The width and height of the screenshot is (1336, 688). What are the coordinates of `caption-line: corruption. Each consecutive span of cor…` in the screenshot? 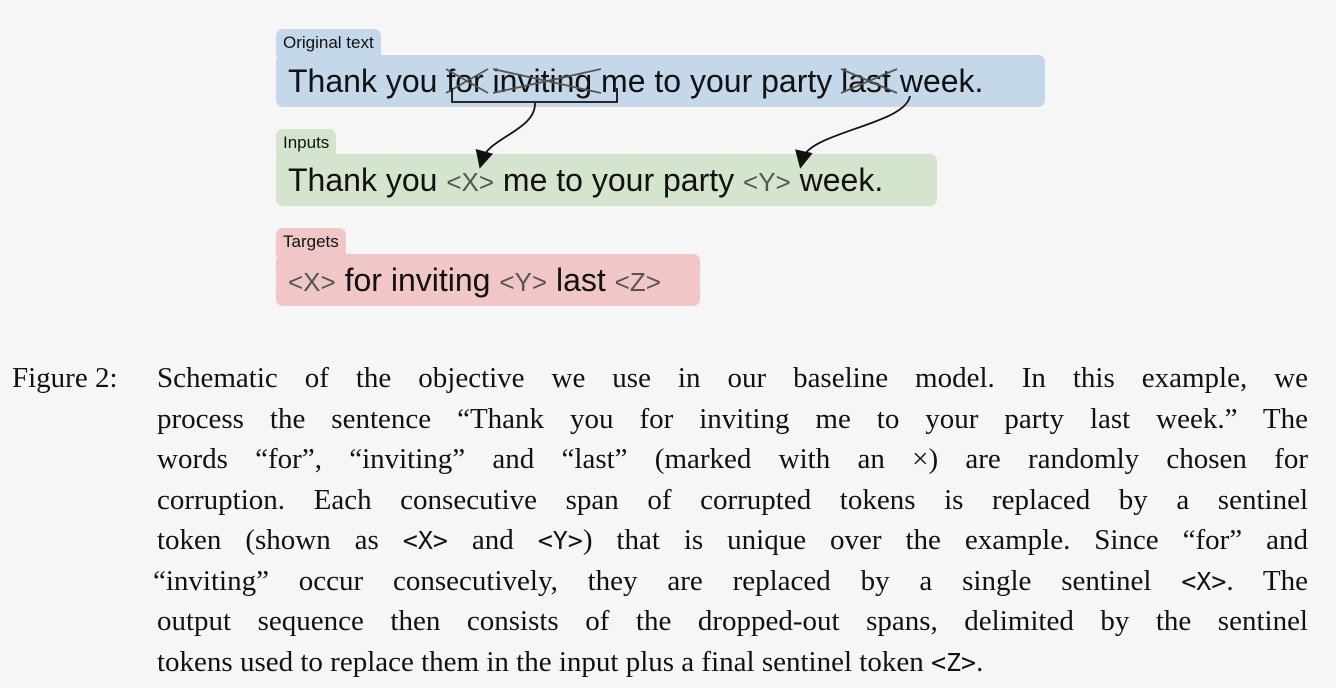 It's located at (732, 499).